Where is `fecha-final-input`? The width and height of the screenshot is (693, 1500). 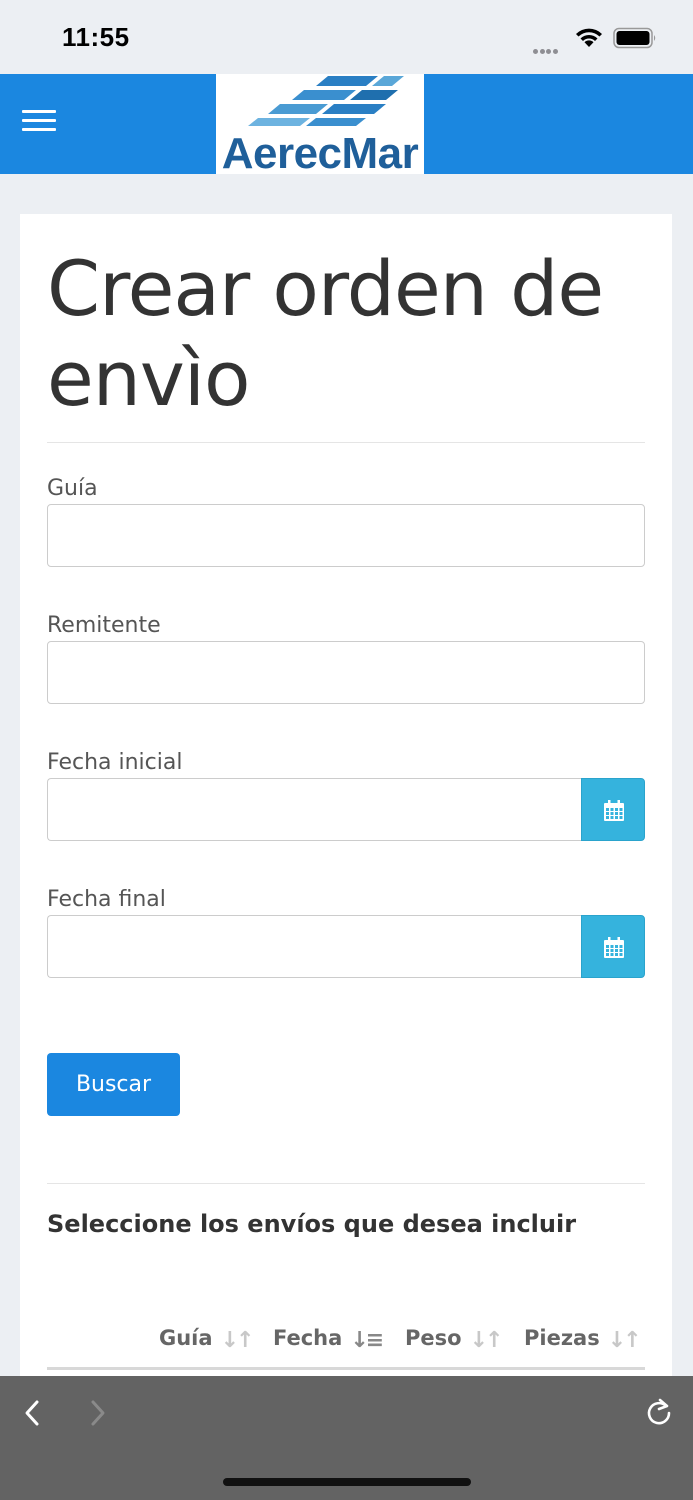 fecha-final-input is located at coordinates (314, 946).